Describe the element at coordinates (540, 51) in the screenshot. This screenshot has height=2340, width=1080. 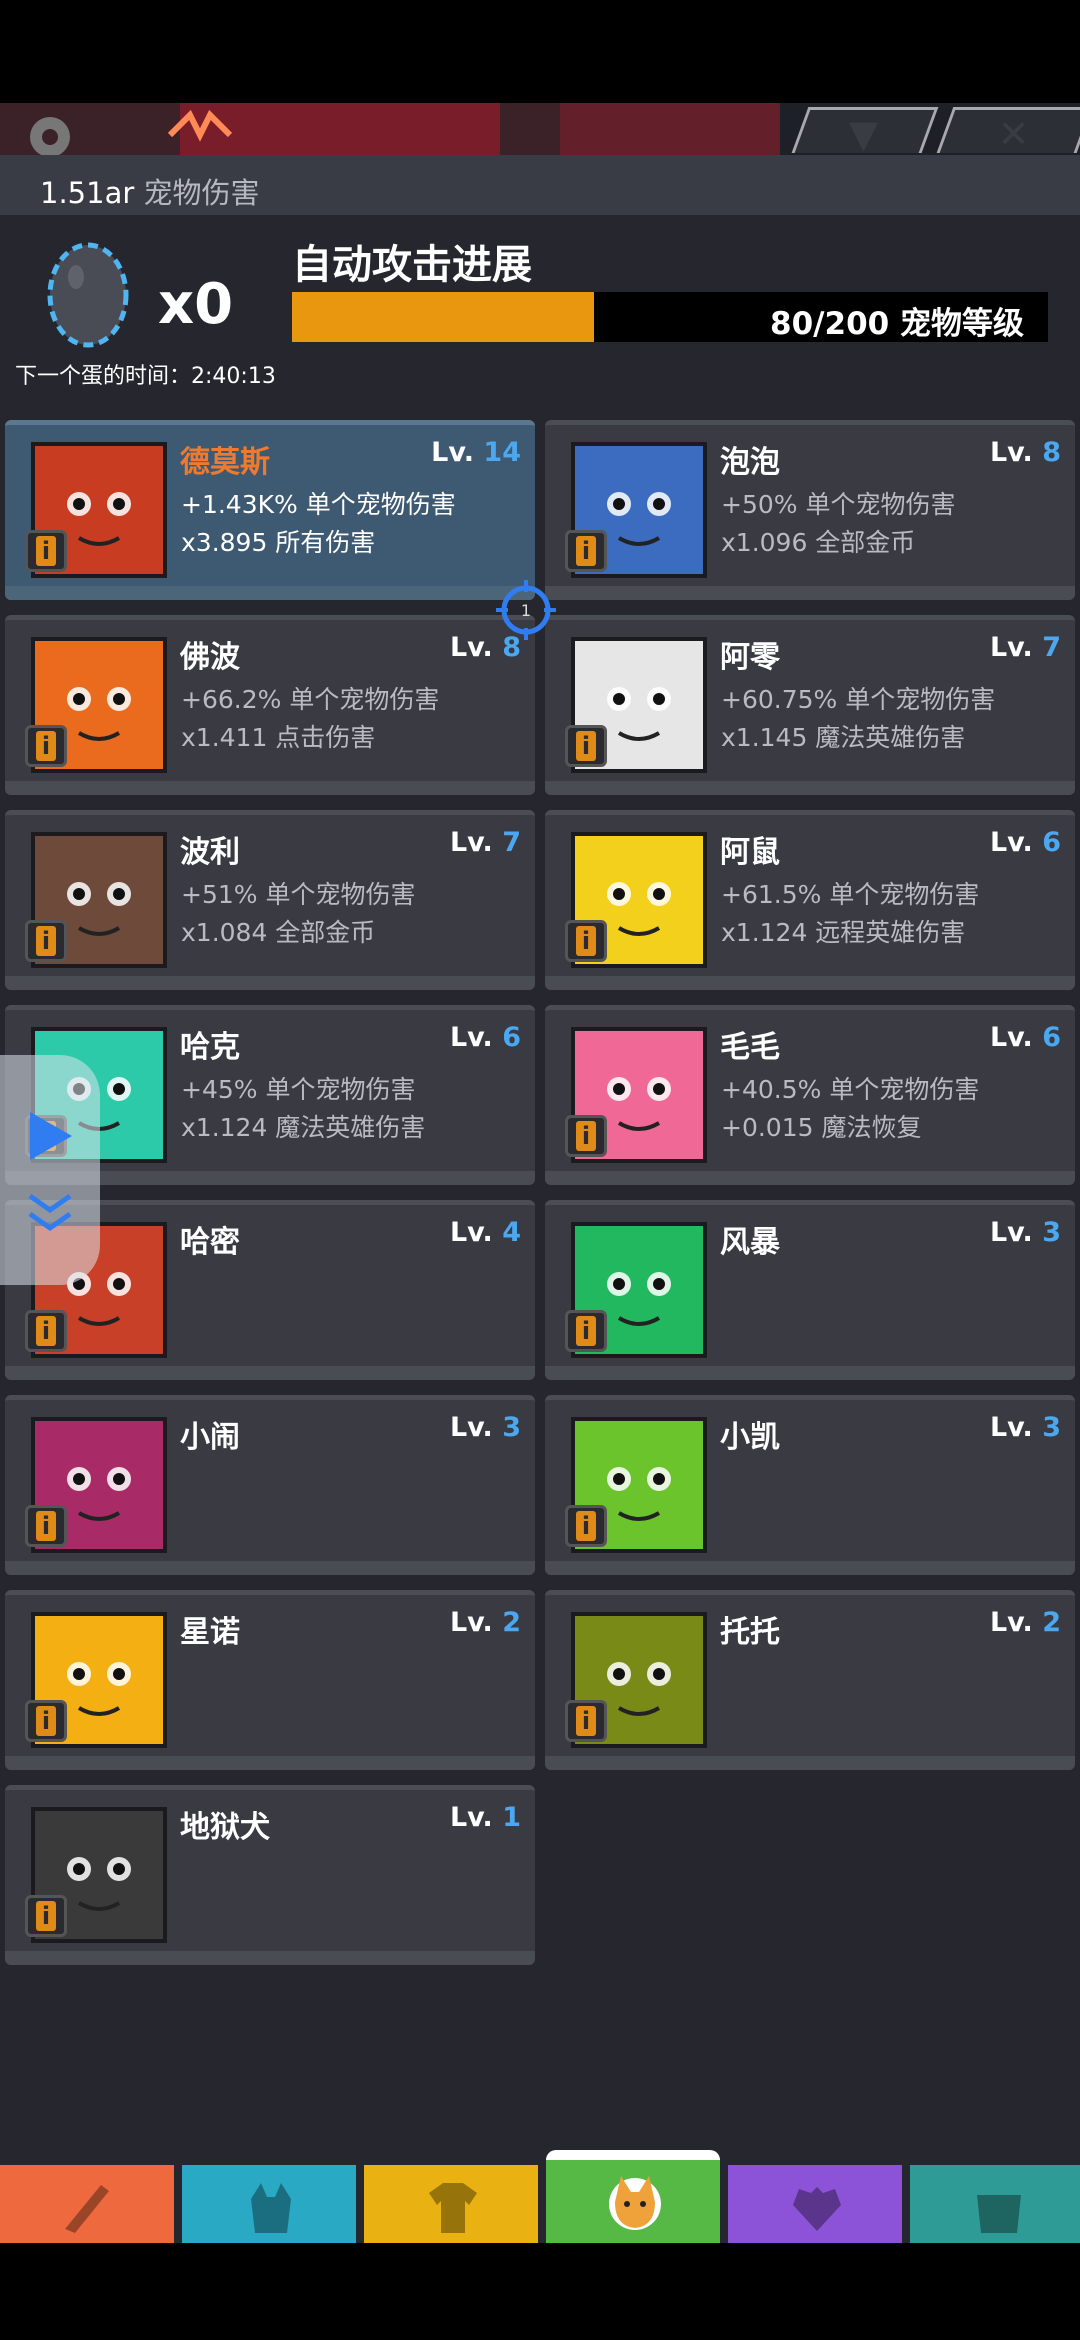
I see `top-status-area` at that location.